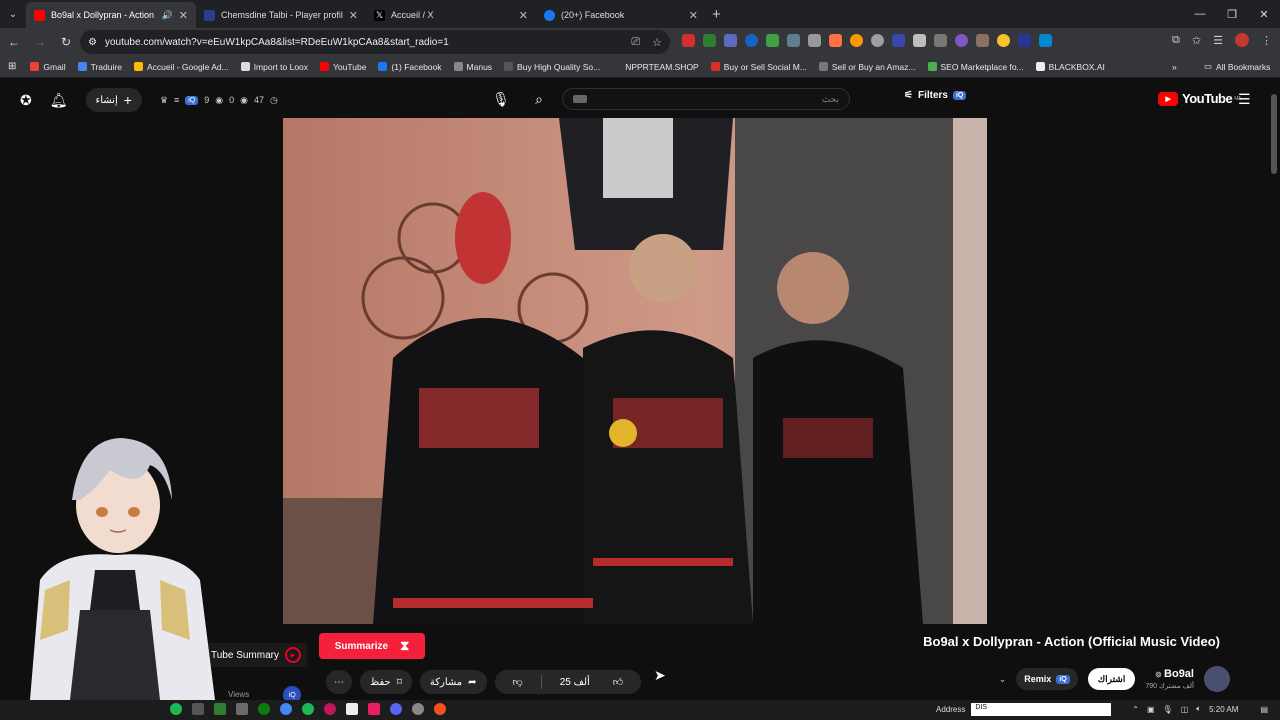 This screenshot has width=1280, height=720. I want to click on discord-icon, so click(396, 709).